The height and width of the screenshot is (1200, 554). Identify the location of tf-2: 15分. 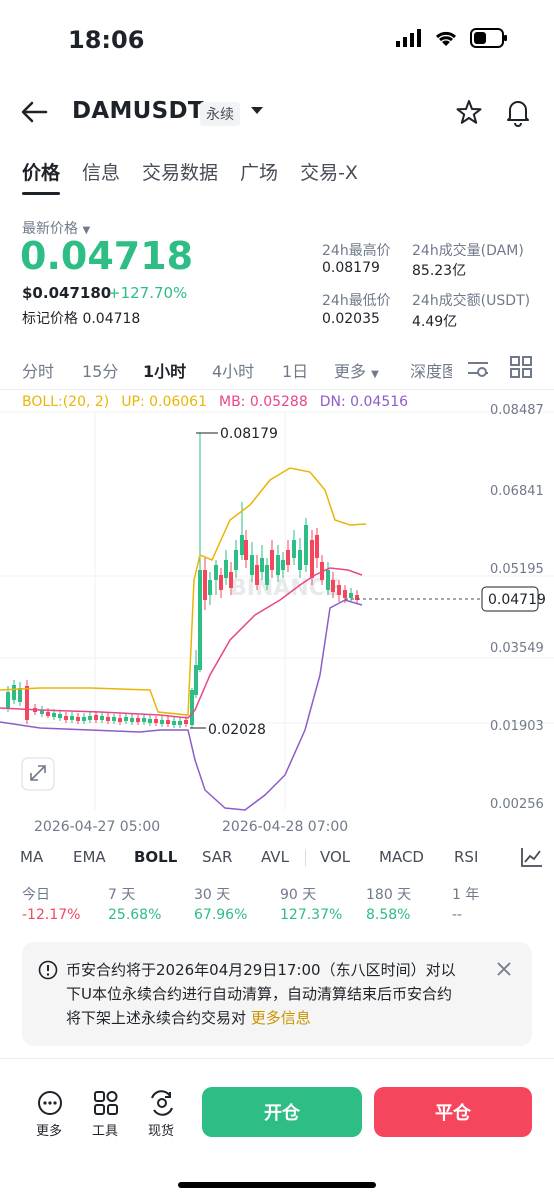
(100, 370).